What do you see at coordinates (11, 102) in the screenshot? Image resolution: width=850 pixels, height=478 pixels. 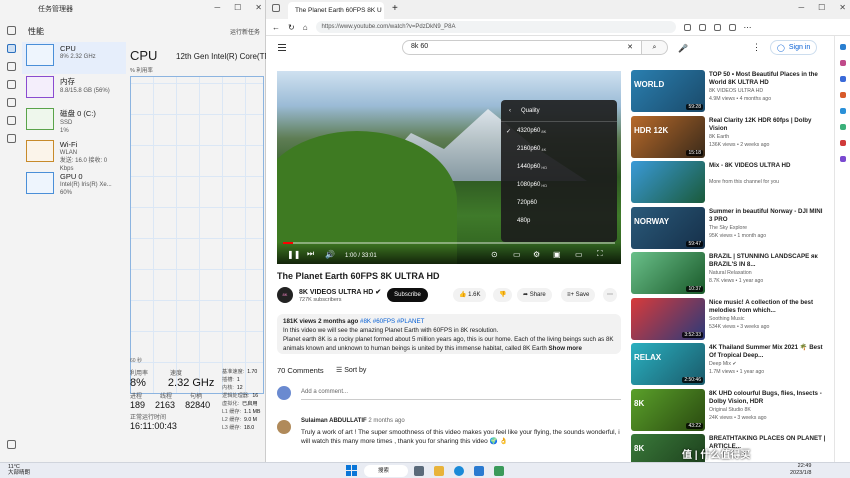 I see `users-icon` at bounding box center [11, 102].